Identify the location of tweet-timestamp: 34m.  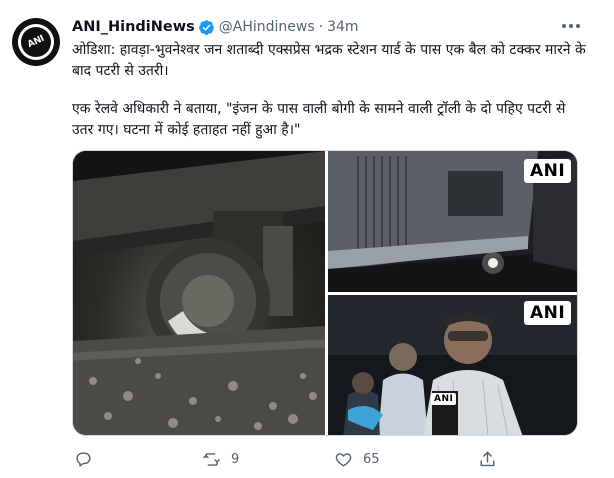
(342, 27).